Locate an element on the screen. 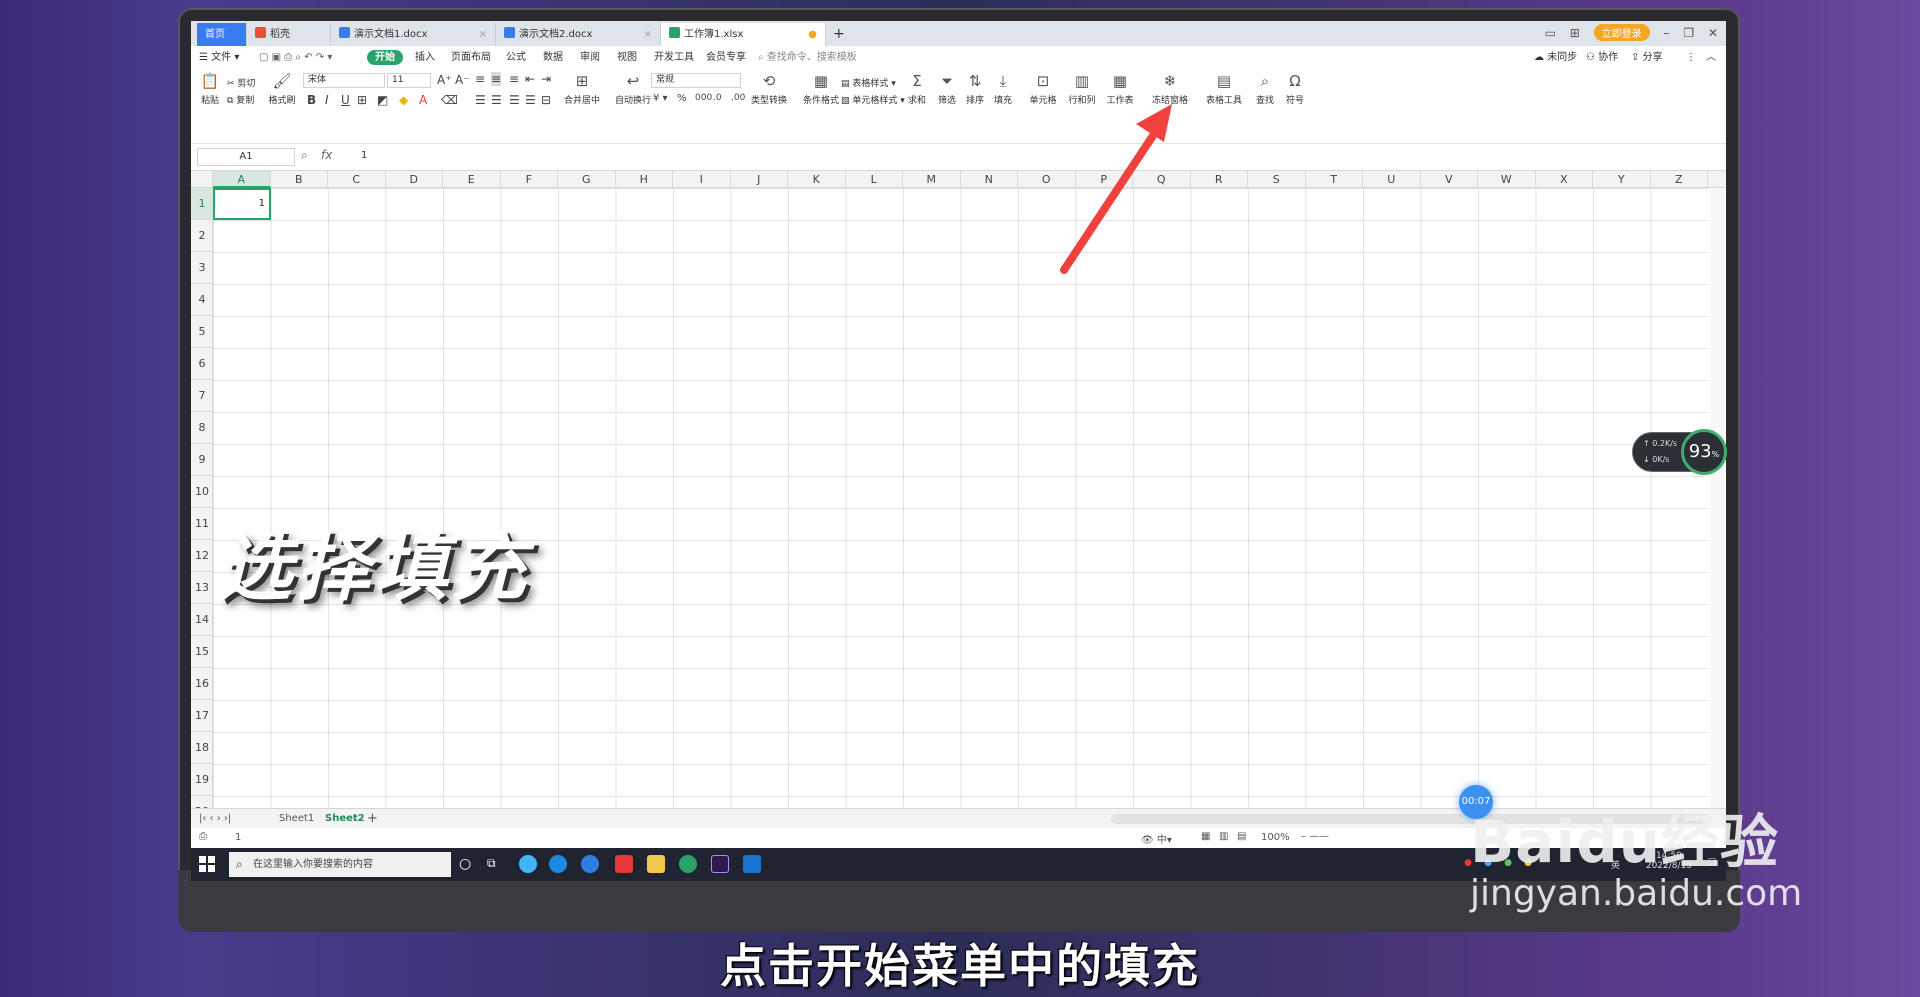 The image size is (1920, 997). row-header: 15 is located at coordinates (202, 652).